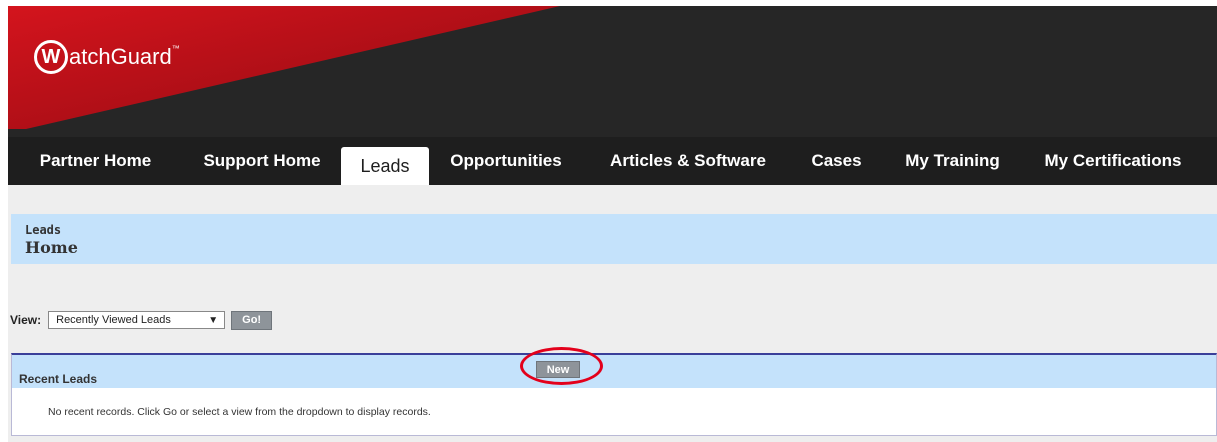  Describe the element at coordinates (124, 56) in the screenshot. I see `logo-wordmark: atchGuard™` at that location.